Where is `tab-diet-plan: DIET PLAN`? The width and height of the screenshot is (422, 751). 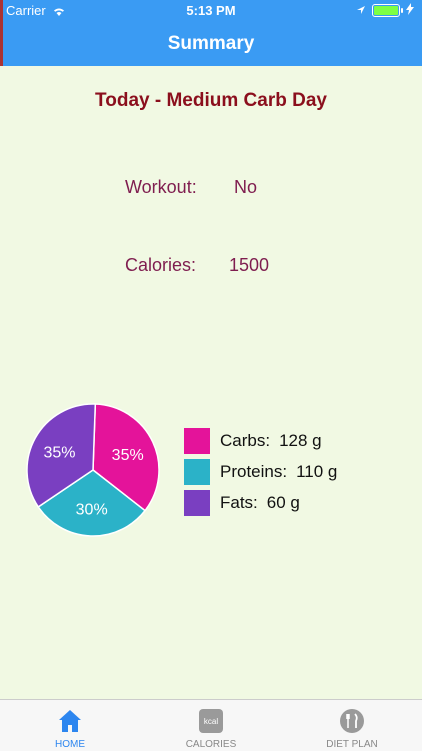 tab-diet-plan: DIET PLAN is located at coordinates (352, 725).